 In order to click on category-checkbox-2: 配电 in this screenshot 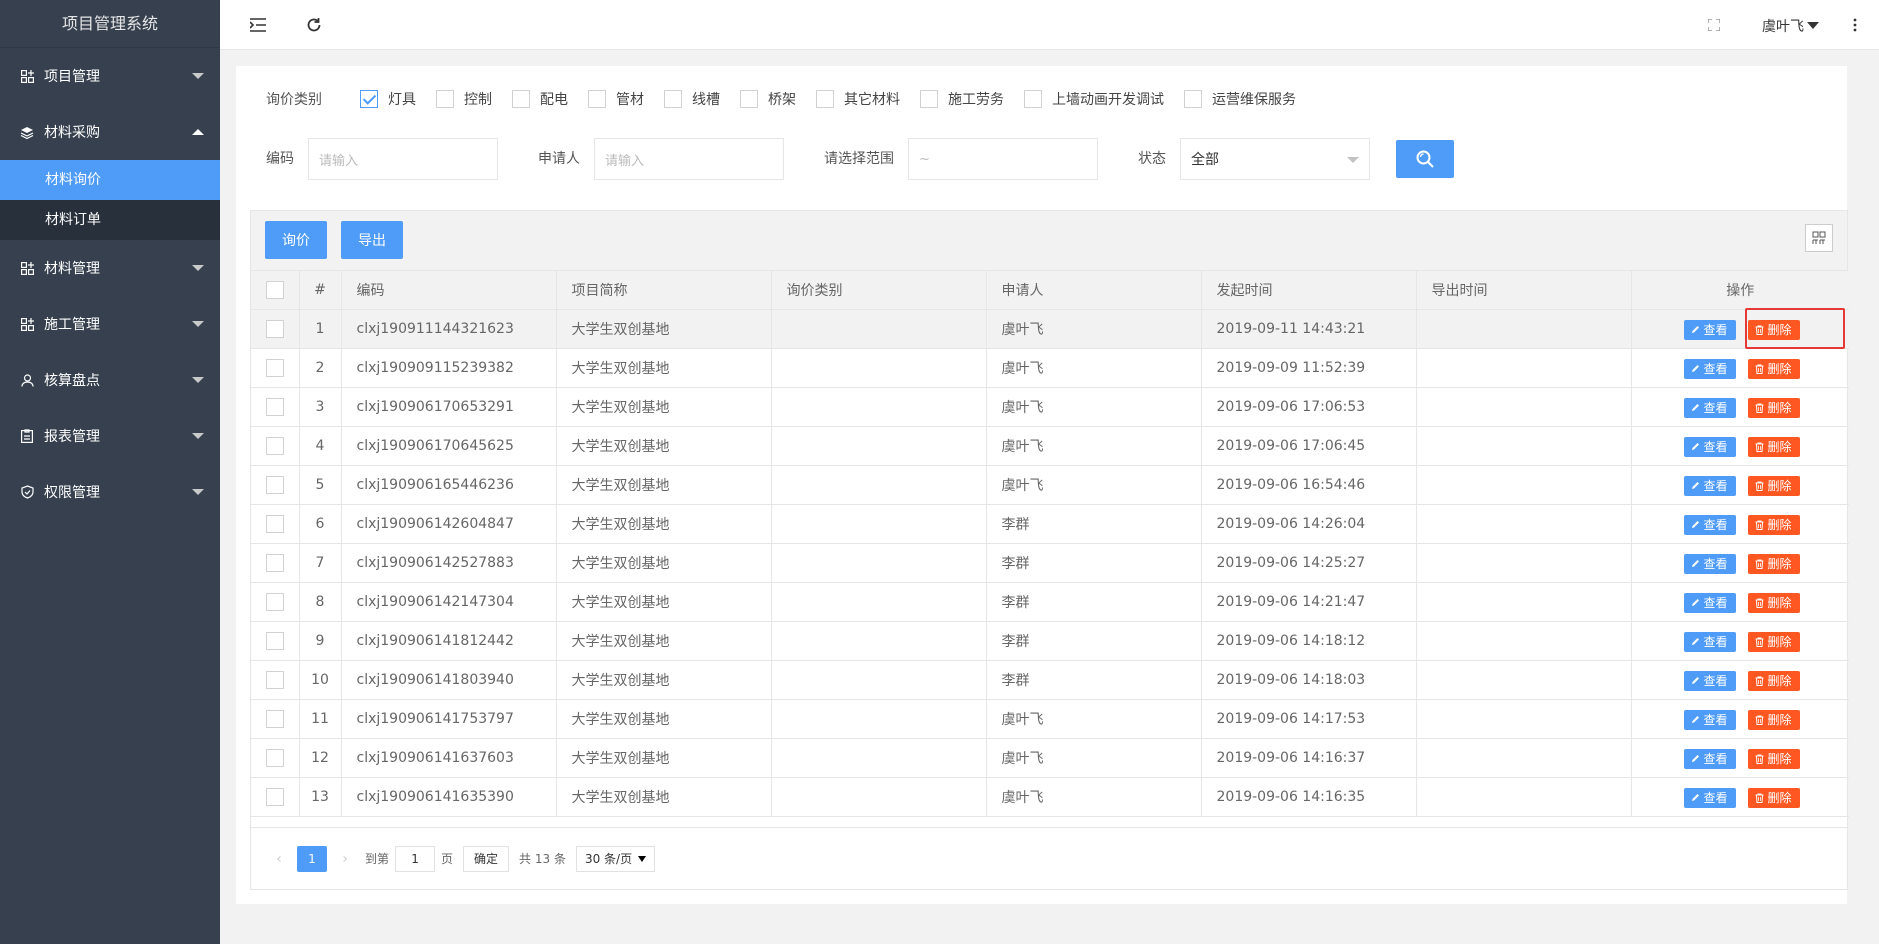, I will do `click(540, 99)`.